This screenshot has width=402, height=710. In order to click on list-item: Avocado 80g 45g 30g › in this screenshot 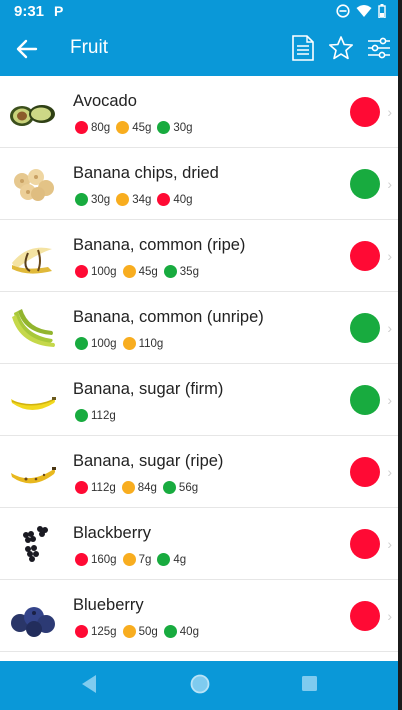, I will do `click(199, 112)`.